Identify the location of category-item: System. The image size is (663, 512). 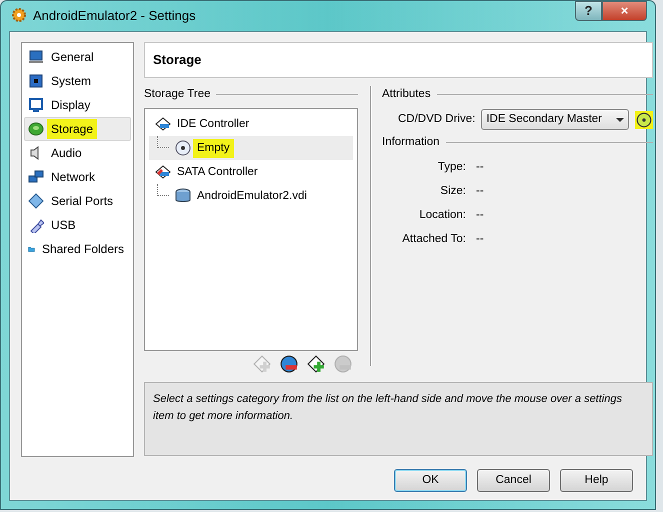
(77, 81).